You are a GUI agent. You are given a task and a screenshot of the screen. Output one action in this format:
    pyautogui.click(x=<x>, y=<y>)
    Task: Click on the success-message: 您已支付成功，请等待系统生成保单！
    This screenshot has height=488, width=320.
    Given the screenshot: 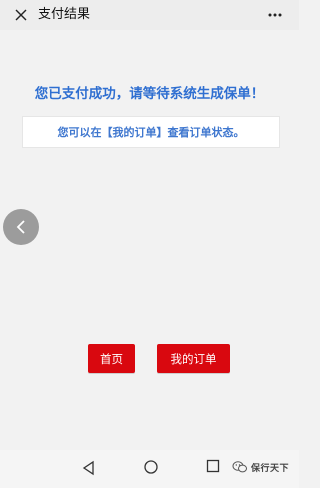 What is the action you would take?
    pyautogui.click(x=149, y=94)
    